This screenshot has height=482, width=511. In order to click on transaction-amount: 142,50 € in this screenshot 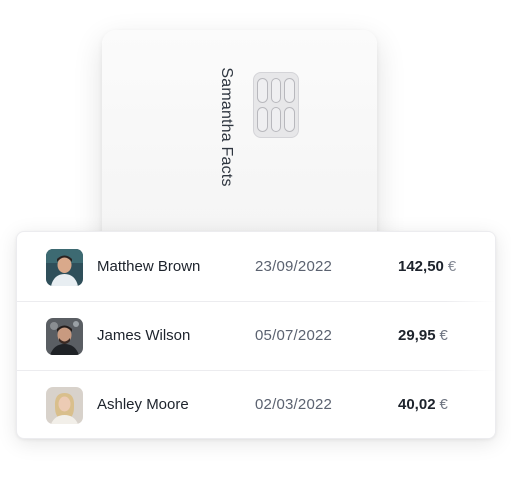, I will do `click(427, 267)`.